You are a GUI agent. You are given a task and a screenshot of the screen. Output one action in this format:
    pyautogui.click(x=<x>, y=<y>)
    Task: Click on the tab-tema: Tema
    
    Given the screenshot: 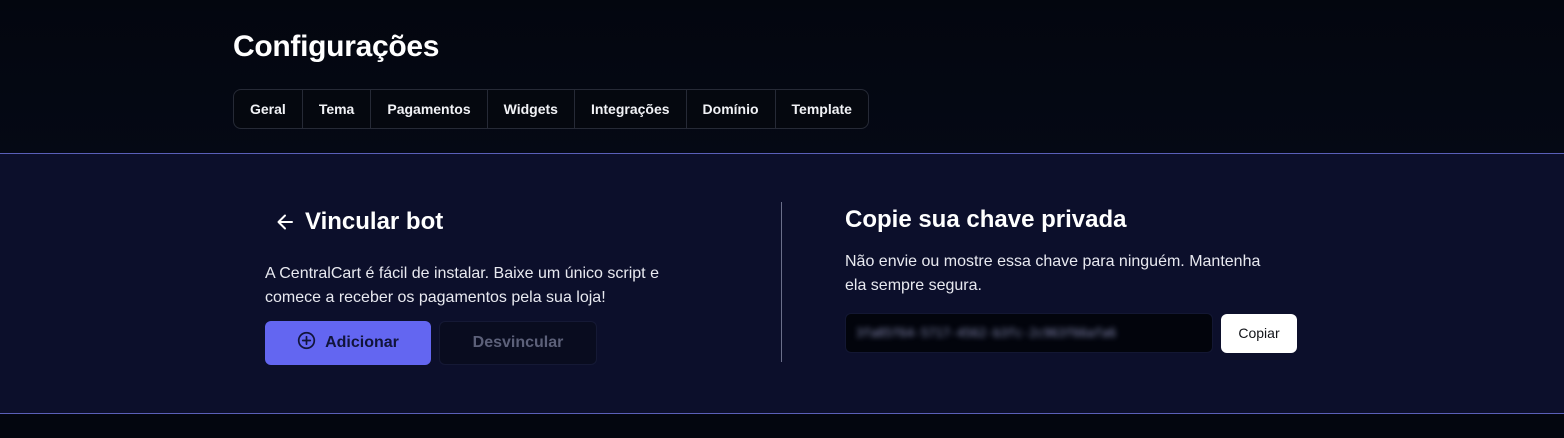 What is the action you would take?
    pyautogui.click(x=337, y=109)
    